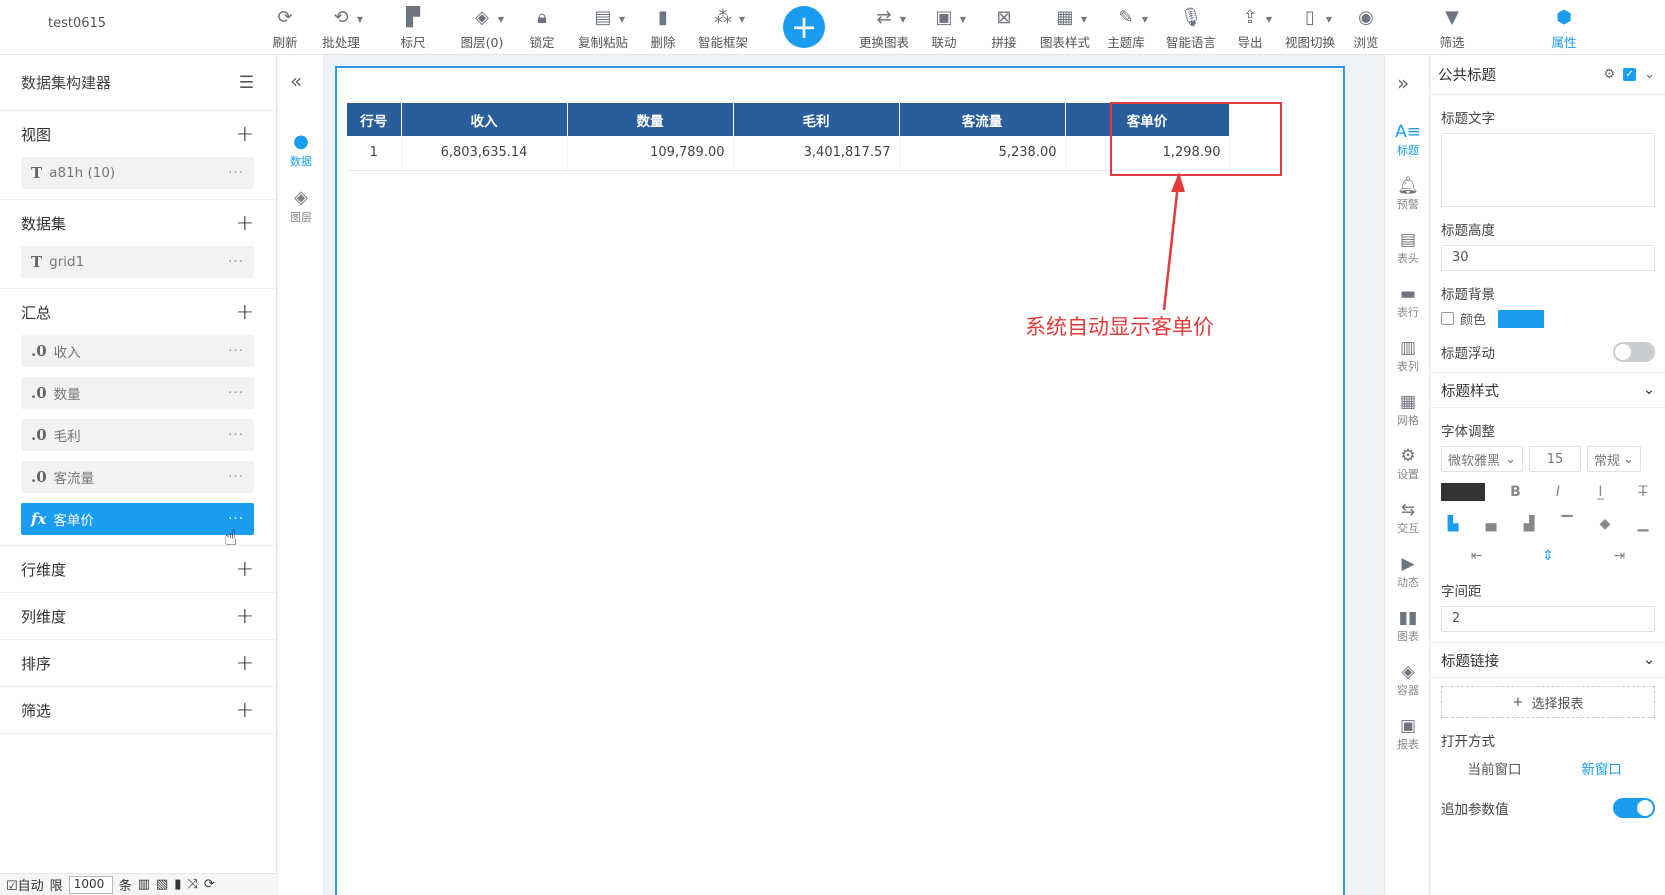 This screenshot has width=1665, height=895. What do you see at coordinates (1548, 170) in the screenshot?
I see `title-text-input` at bounding box center [1548, 170].